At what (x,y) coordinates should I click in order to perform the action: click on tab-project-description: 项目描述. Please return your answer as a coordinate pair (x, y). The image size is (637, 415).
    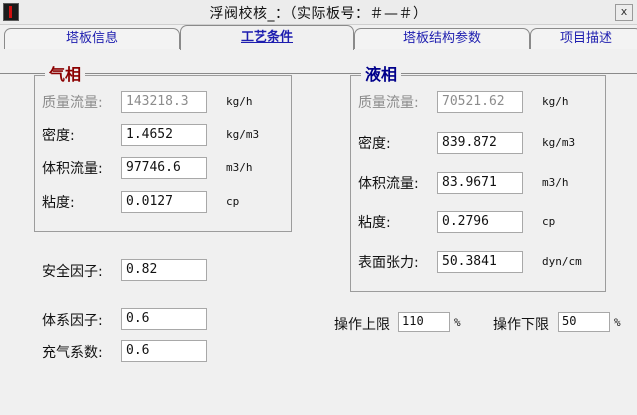
    Looking at the image, I should click on (583, 38).